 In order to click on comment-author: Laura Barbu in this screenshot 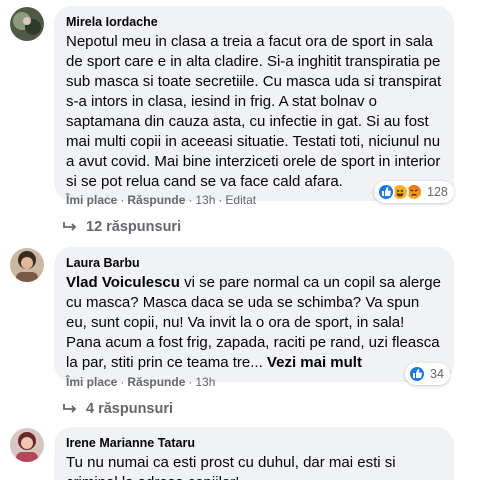, I will do `click(254, 263)`.